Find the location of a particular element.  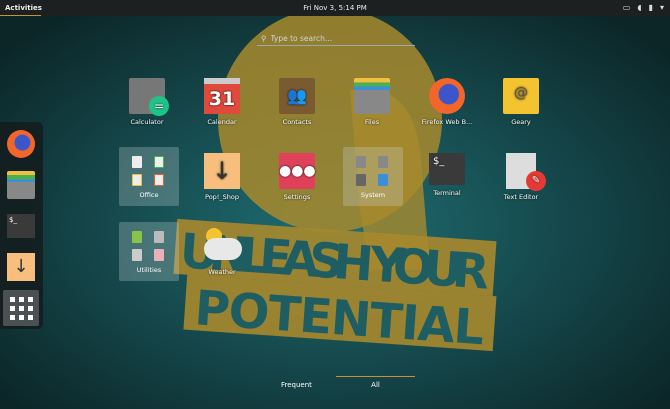

dash-terminal: $_ is located at coordinates (21, 226).